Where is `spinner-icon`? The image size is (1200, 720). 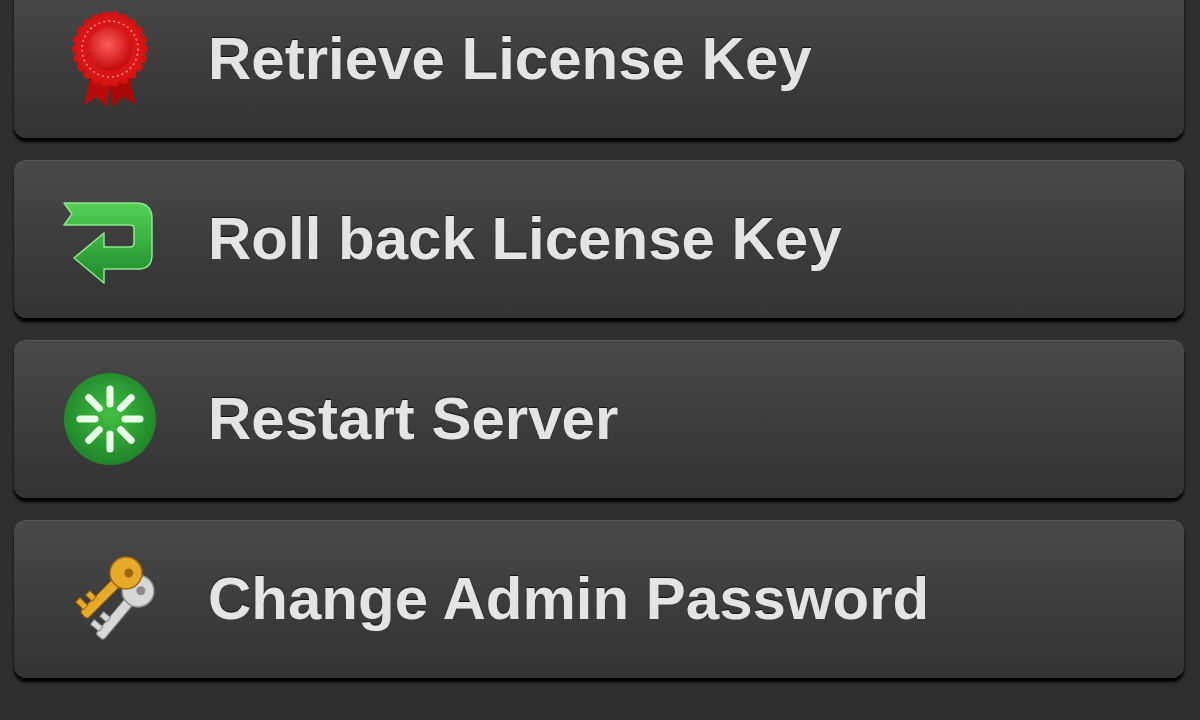
spinner-icon is located at coordinates (110, 419).